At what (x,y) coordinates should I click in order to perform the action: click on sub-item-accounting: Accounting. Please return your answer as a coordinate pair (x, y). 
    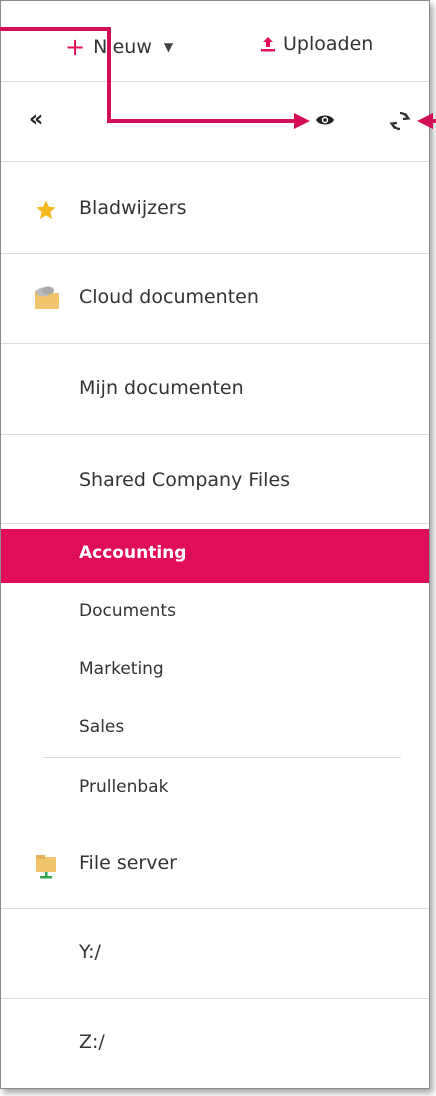
    Looking at the image, I should click on (215, 556).